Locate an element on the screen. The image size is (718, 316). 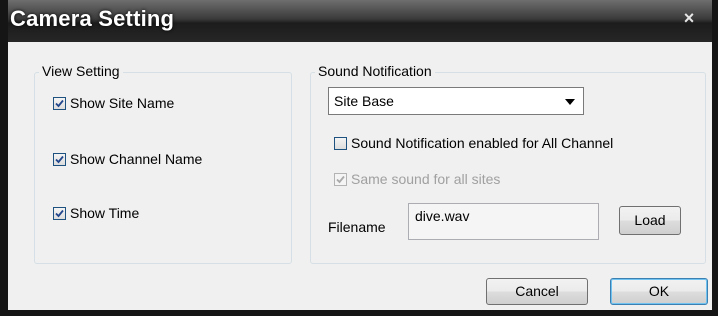
same-sound-checkbox is located at coordinates (340, 179).